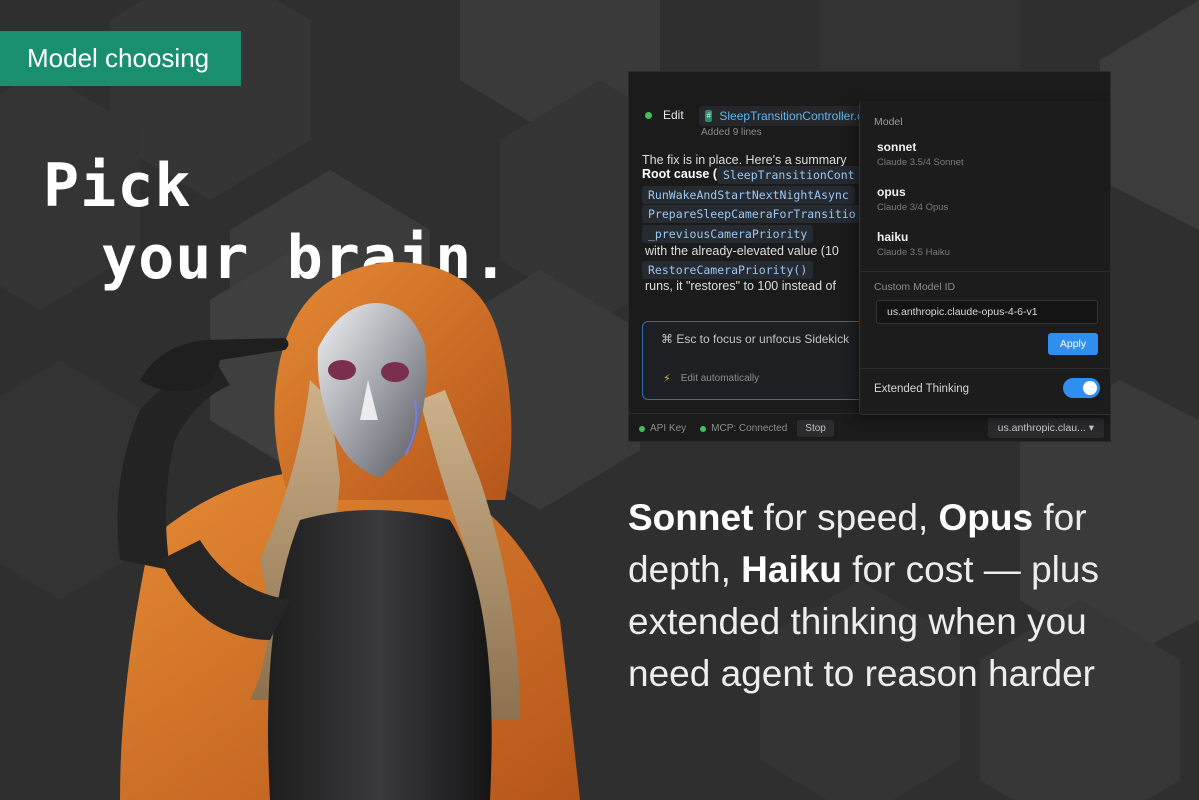  I want to click on model-option-name: haiku, so click(893, 237).